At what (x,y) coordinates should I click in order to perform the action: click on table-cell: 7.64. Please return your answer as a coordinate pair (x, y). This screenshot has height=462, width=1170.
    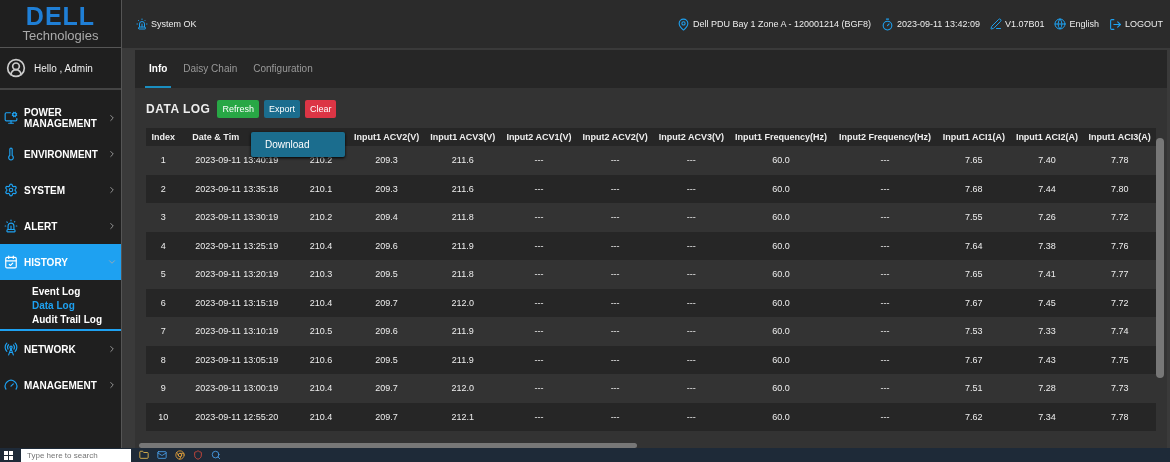
    Looking at the image, I should click on (974, 245).